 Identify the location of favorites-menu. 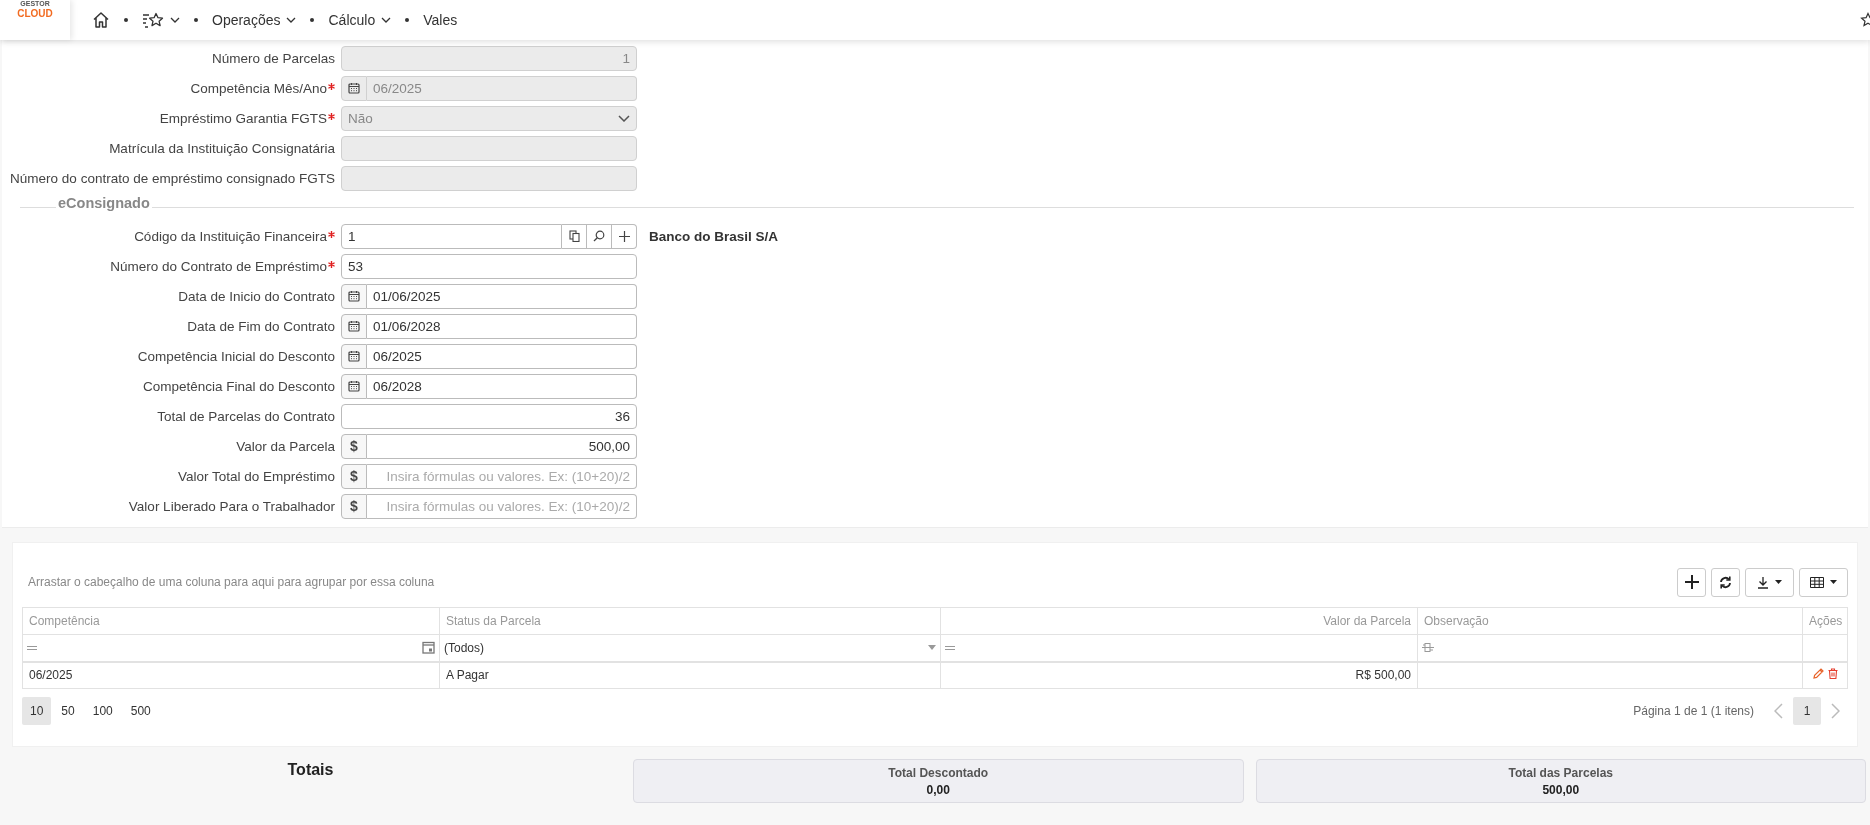
(161, 20).